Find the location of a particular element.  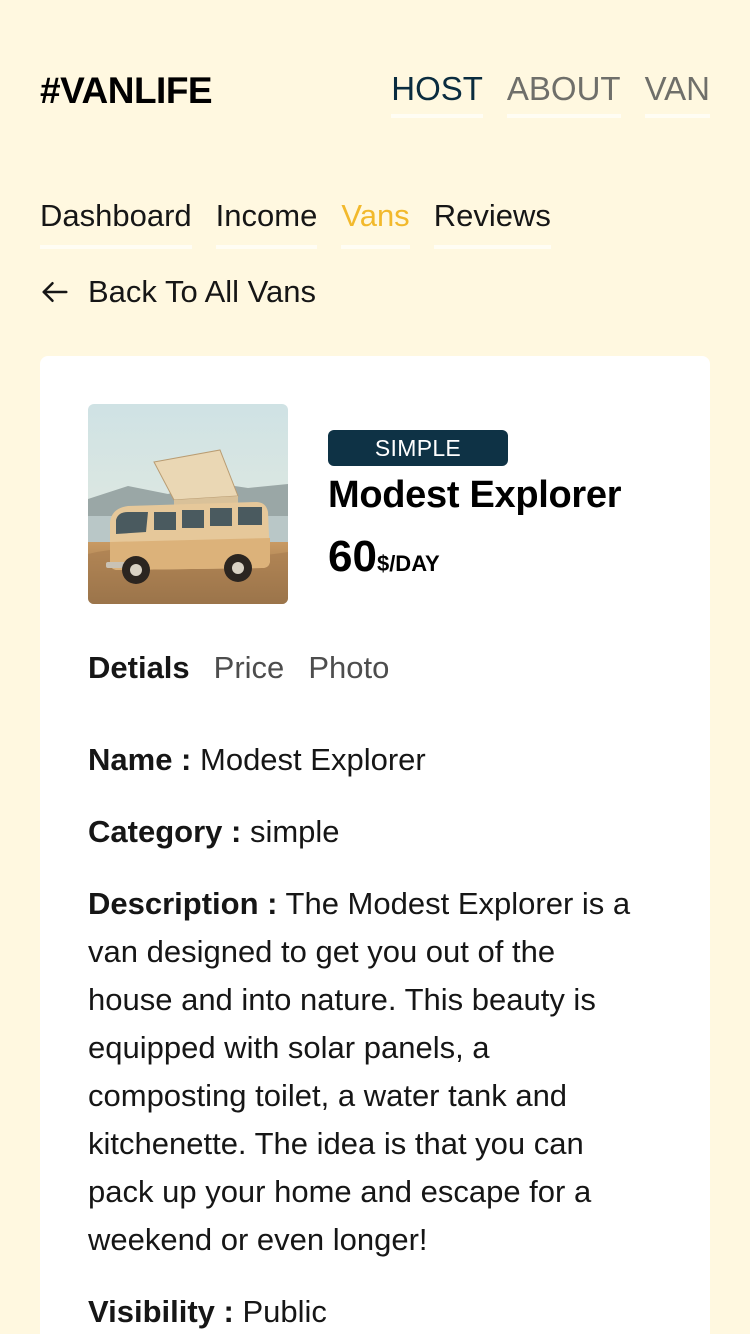

host-nav: Dashboard Income Vans Reviews is located at coordinates (295, 223).